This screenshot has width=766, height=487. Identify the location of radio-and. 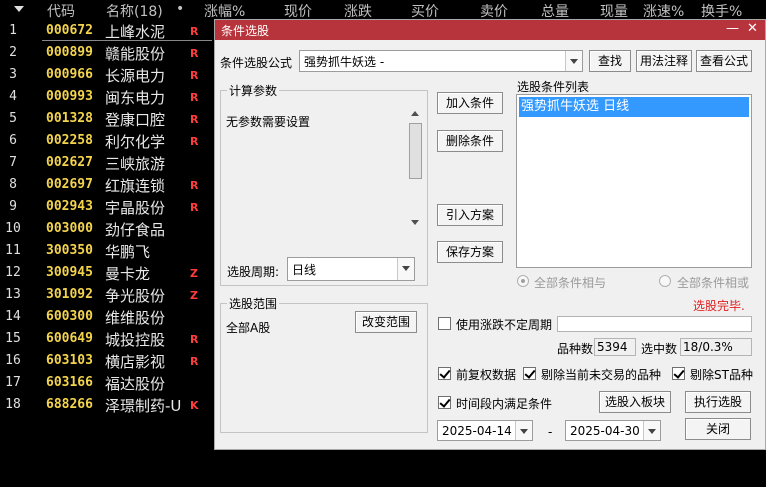
(523, 281).